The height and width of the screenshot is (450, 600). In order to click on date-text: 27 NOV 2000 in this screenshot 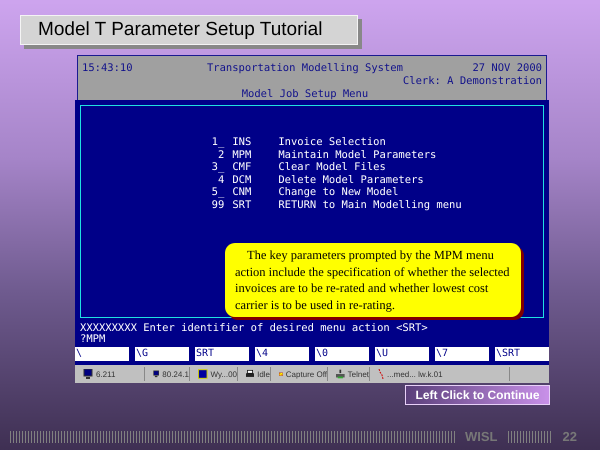, I will do `click(507, 68)`.